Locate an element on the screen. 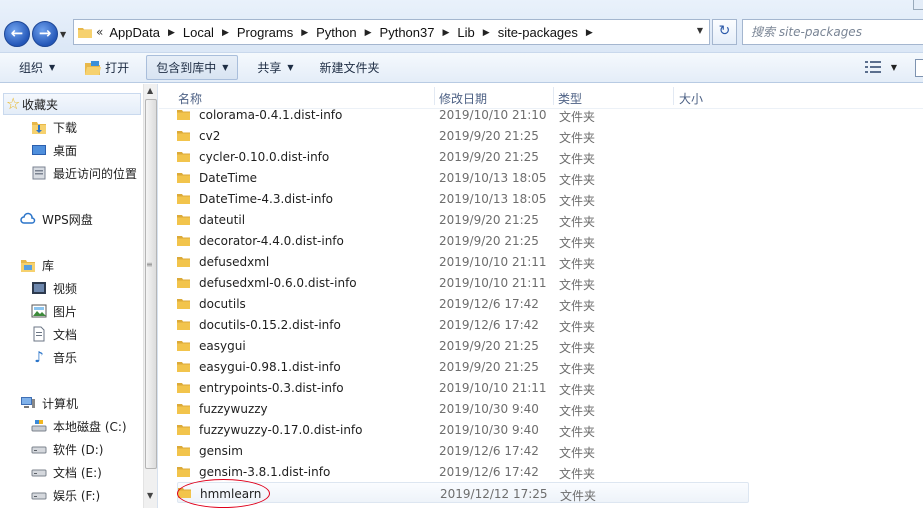 This screenshot has height=508, width=923. change-view-button: ▼ is located at coordinates (880, 67).